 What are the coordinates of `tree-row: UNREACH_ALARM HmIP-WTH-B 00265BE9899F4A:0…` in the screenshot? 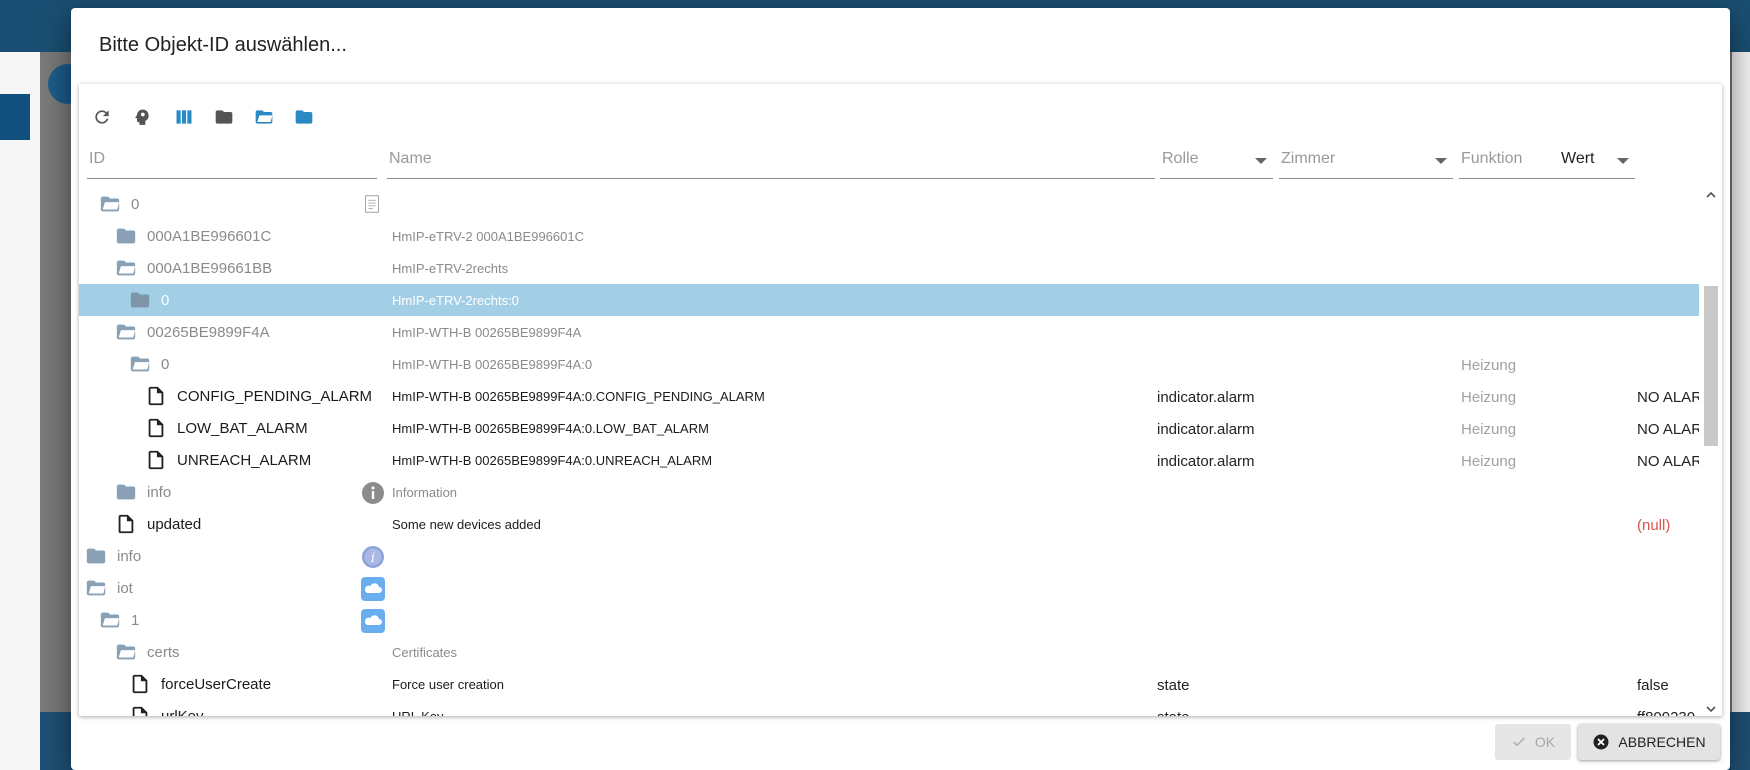 It's located at (889, 460).